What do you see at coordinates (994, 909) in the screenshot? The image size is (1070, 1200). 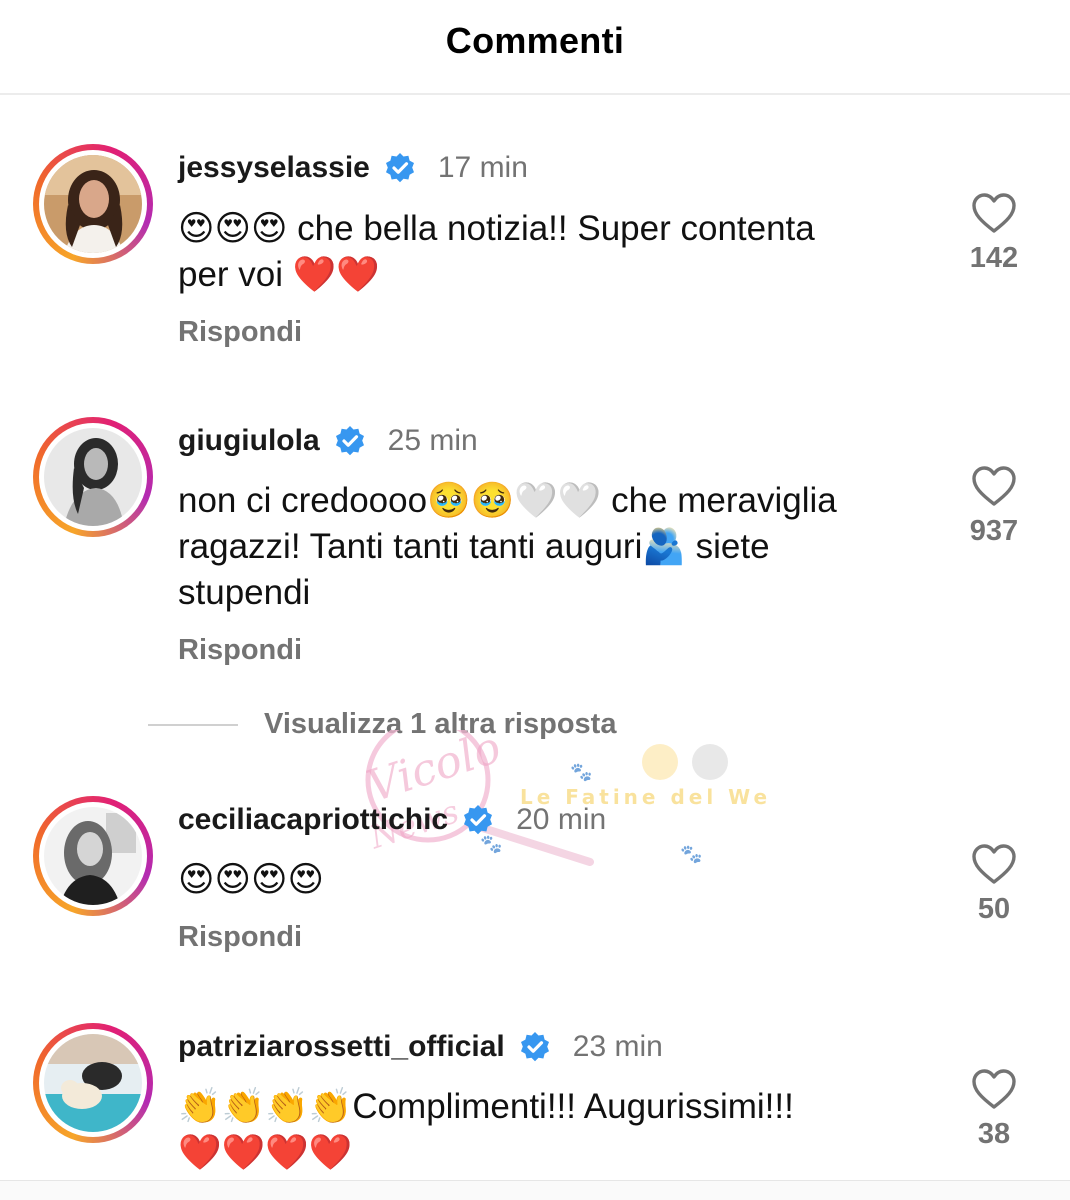 I see `like-count: 50` at bounding box center [994, 909].